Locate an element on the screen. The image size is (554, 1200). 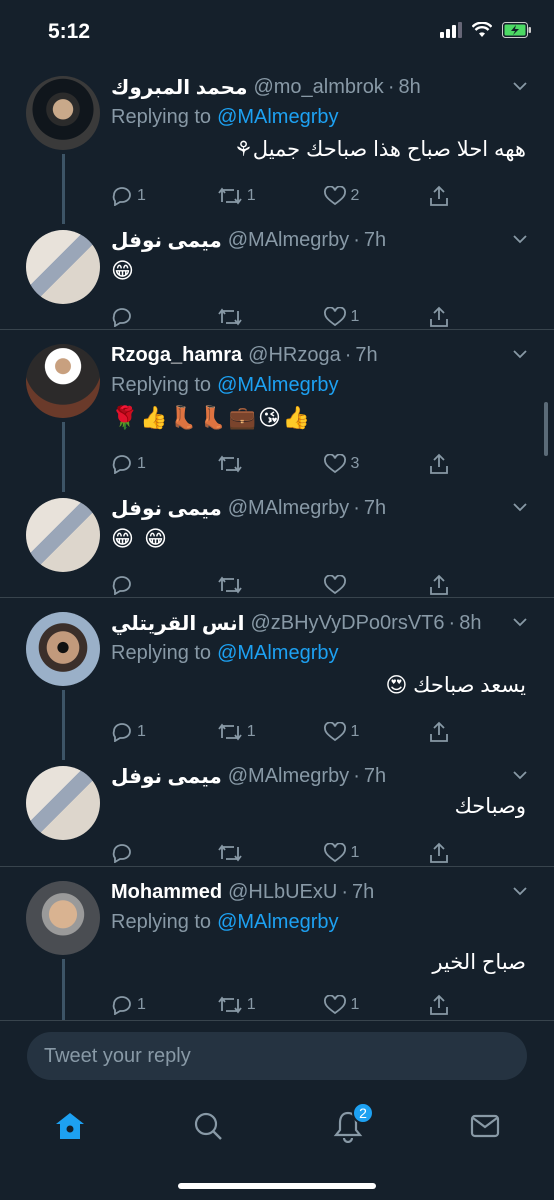
tweet-header: انس القريتلي @zBHyVyDPo0rsVT6 · 8h is located at coordinates (322, 623).